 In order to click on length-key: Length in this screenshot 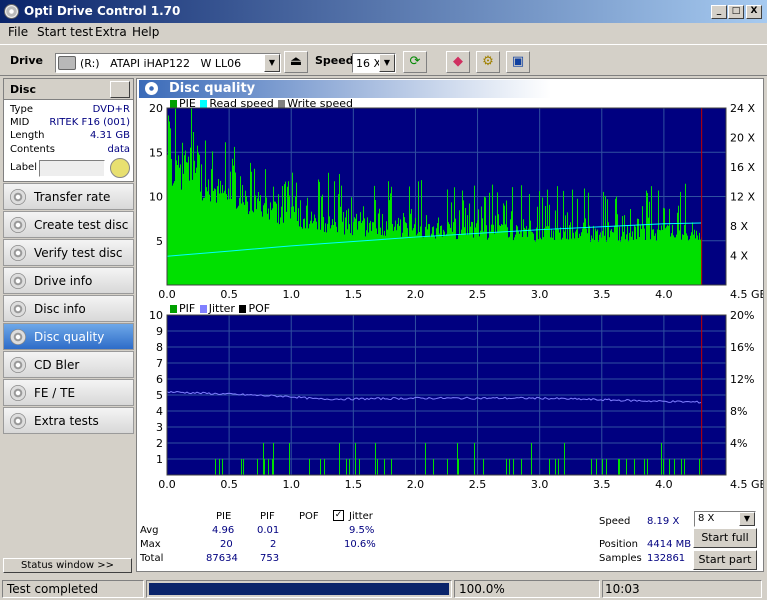, I will do `click(27, 135)`.